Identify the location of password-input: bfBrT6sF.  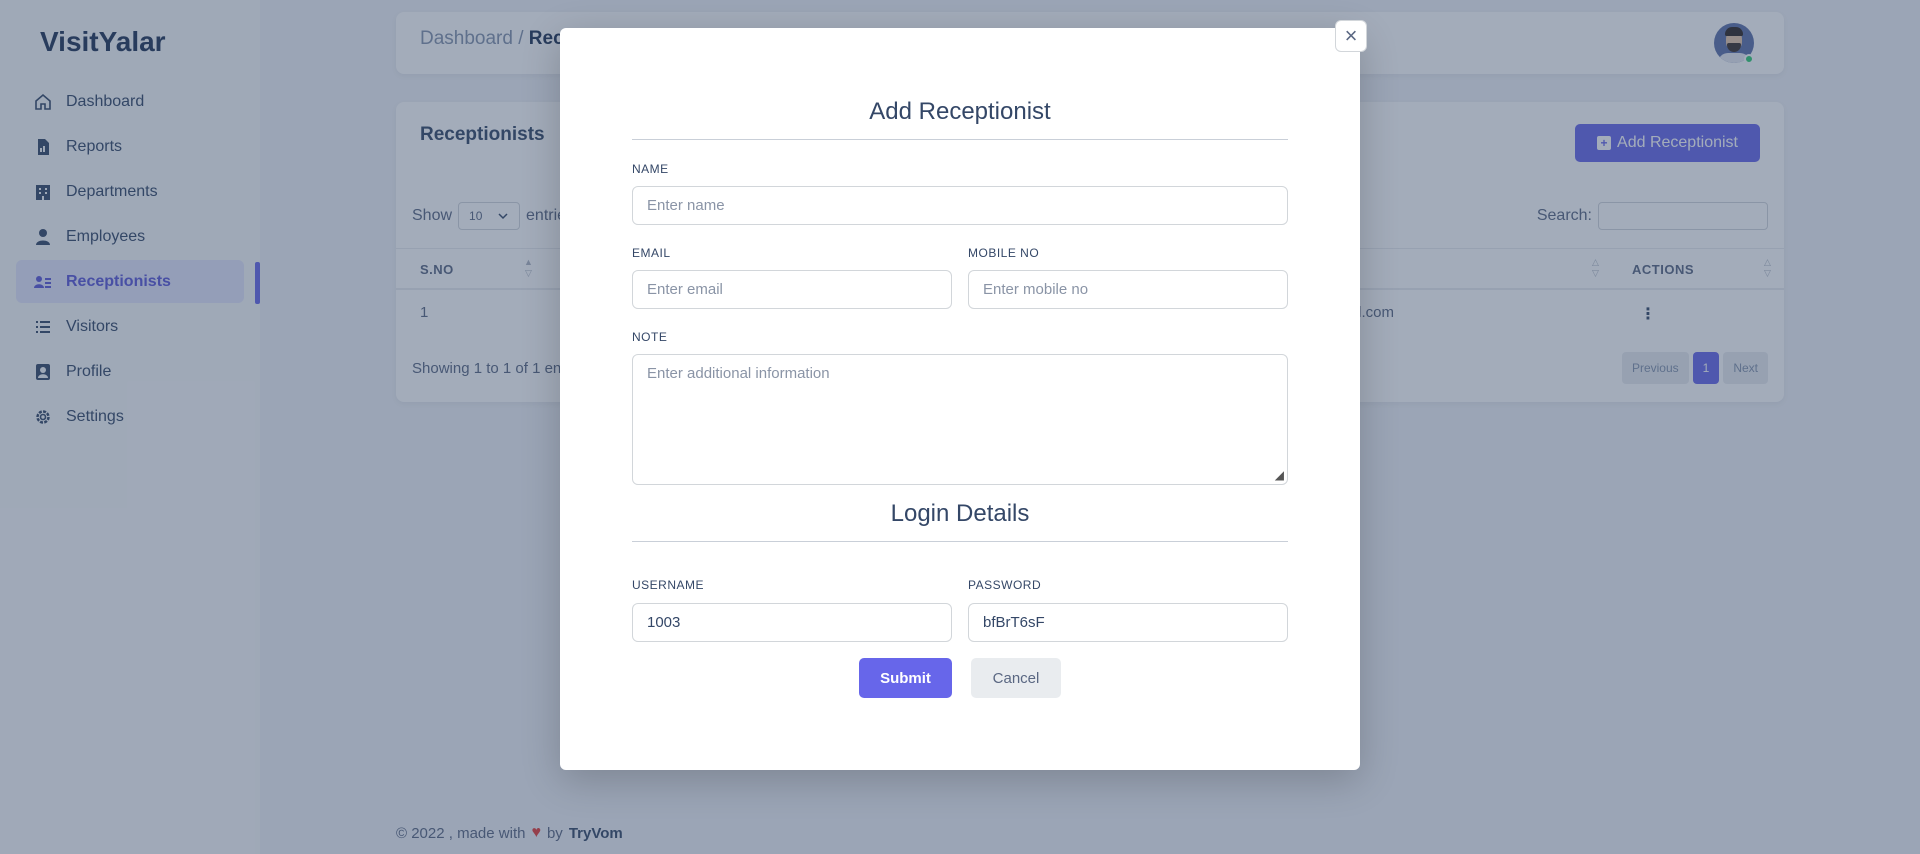
(1128, 622).